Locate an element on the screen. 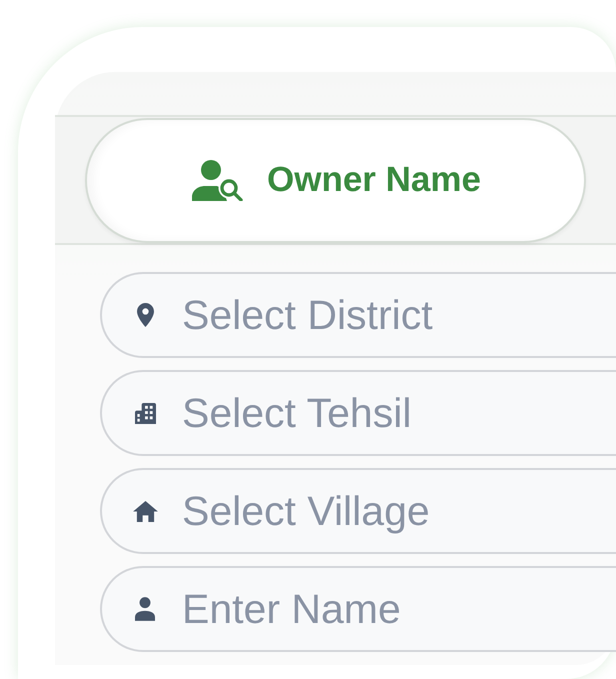  input-field: Enter Name is located at coordinates (358, 609).